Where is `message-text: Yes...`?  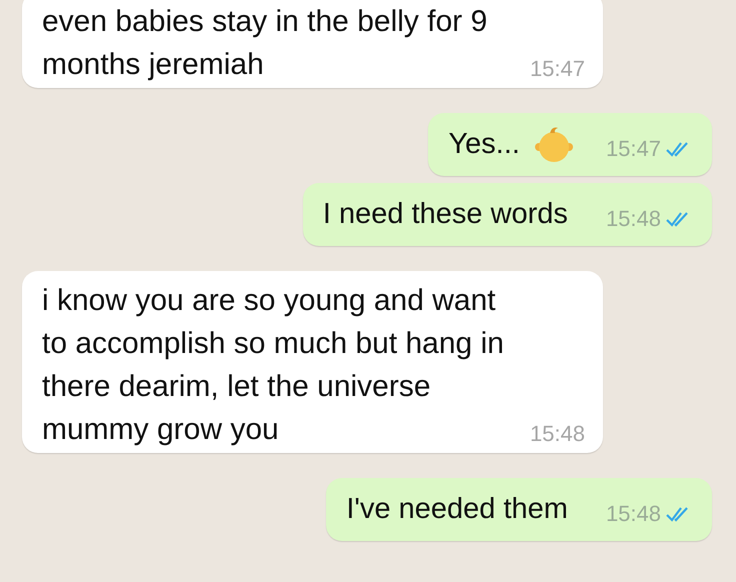
message-text: Yes... is located at coordinates (484, 144).